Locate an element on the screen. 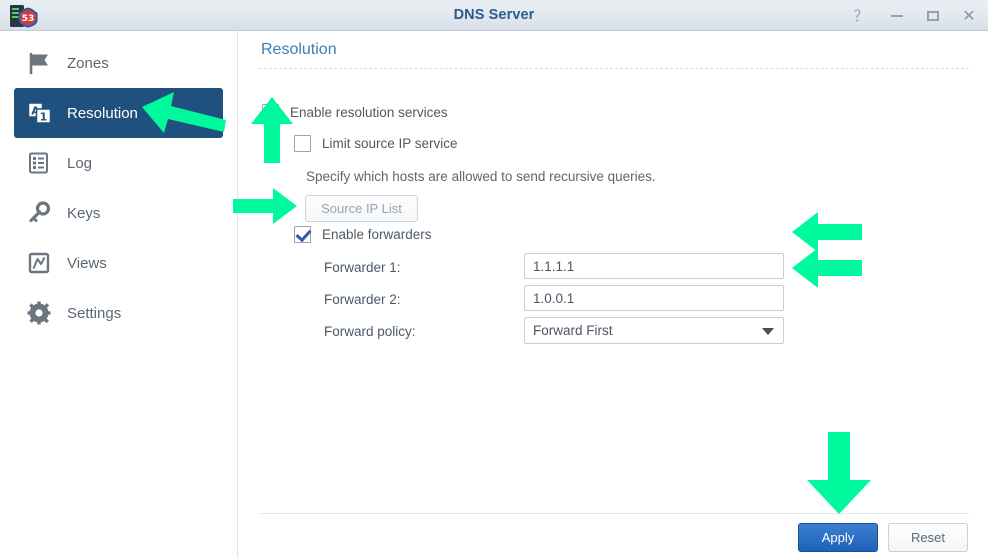  forward-policy-select: Forward First is located at coordinates (654, 330).